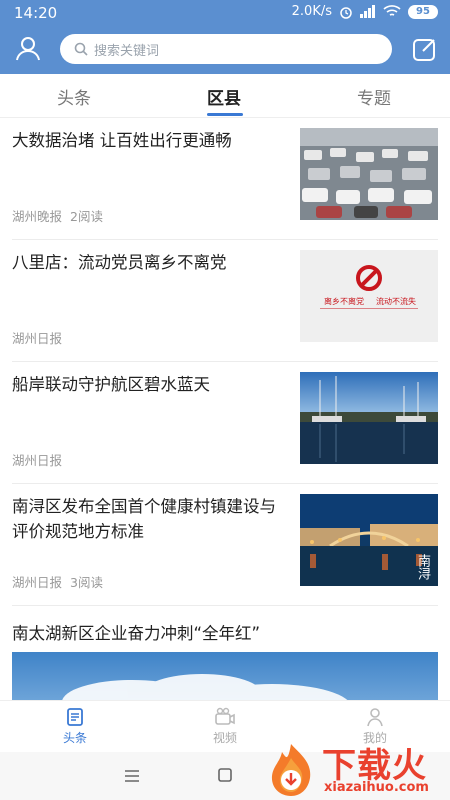 Image resolution: width=450 pixels, height=800 pixels. I want to click on news-item: 八里店：流动党员离乡不离党 湖州日报 离乡不离党 流动不流失, so click(225, 301).